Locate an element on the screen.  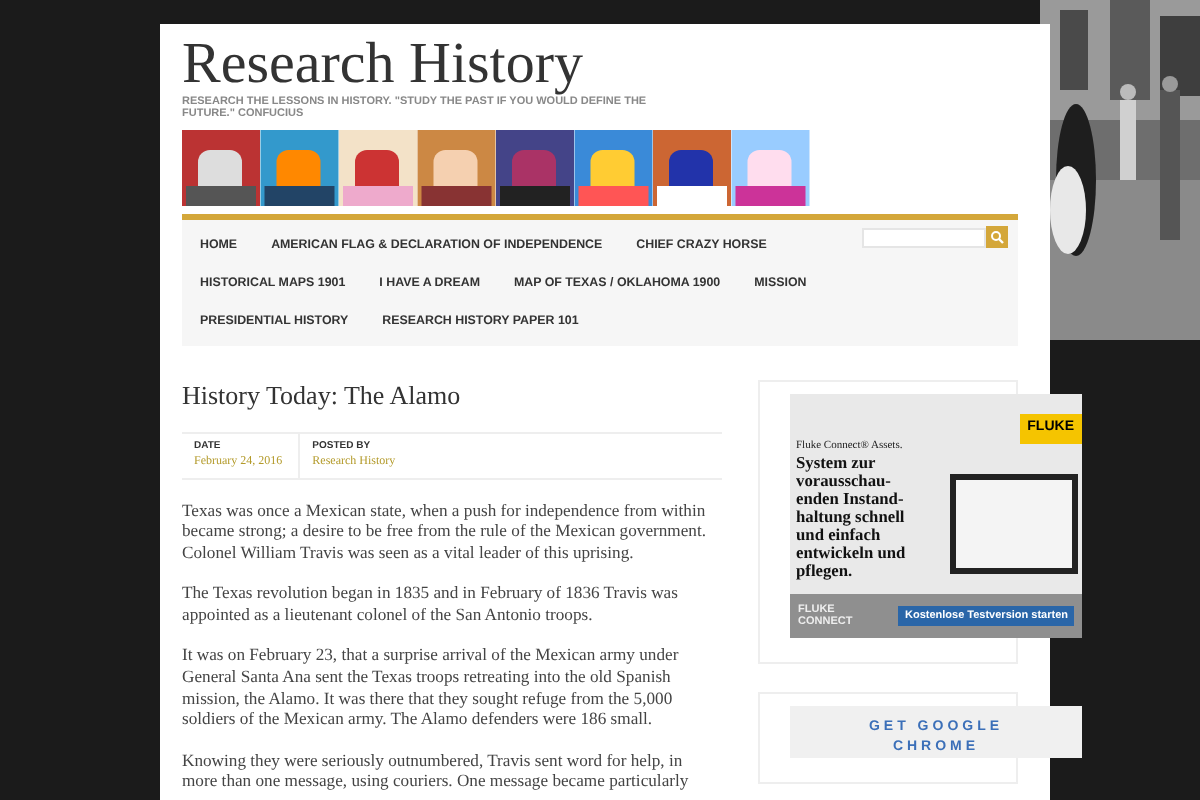
paragraph: It was on February 23, that a surprise arrival of the Mexican army under General Santa Ana sent the Texas troops retreating into the old Spanish mission, the Alamo. It was there that they sought refuge from the 5,000 soldiers of the Mexican army. The Alamo defenders were 186 small. is located at coordinates (431, 687).